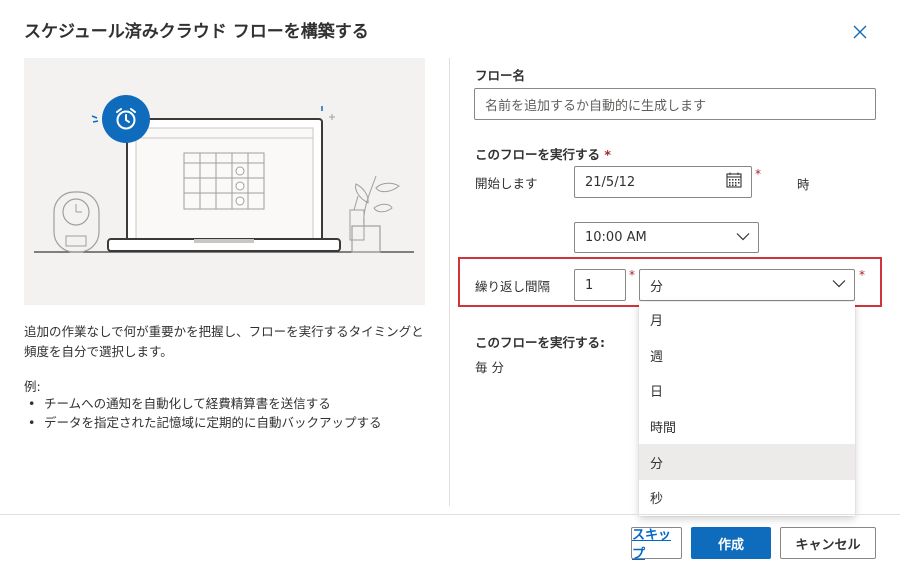 Image resolution: width=900 pixels, height=572 pixels. I want to click on flow-name-label: フロー名, so click(500, 75).